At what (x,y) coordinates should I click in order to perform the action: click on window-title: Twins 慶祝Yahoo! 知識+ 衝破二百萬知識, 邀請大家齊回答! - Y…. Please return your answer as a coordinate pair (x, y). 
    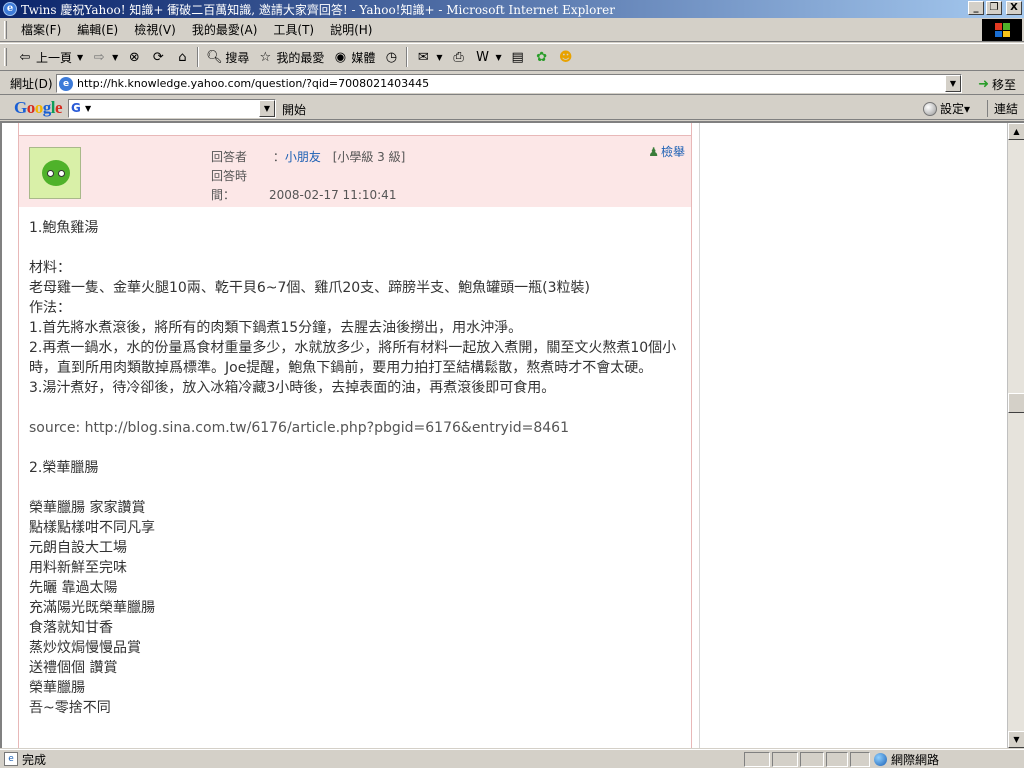
    Looking at the image, I should click on (318, 9).